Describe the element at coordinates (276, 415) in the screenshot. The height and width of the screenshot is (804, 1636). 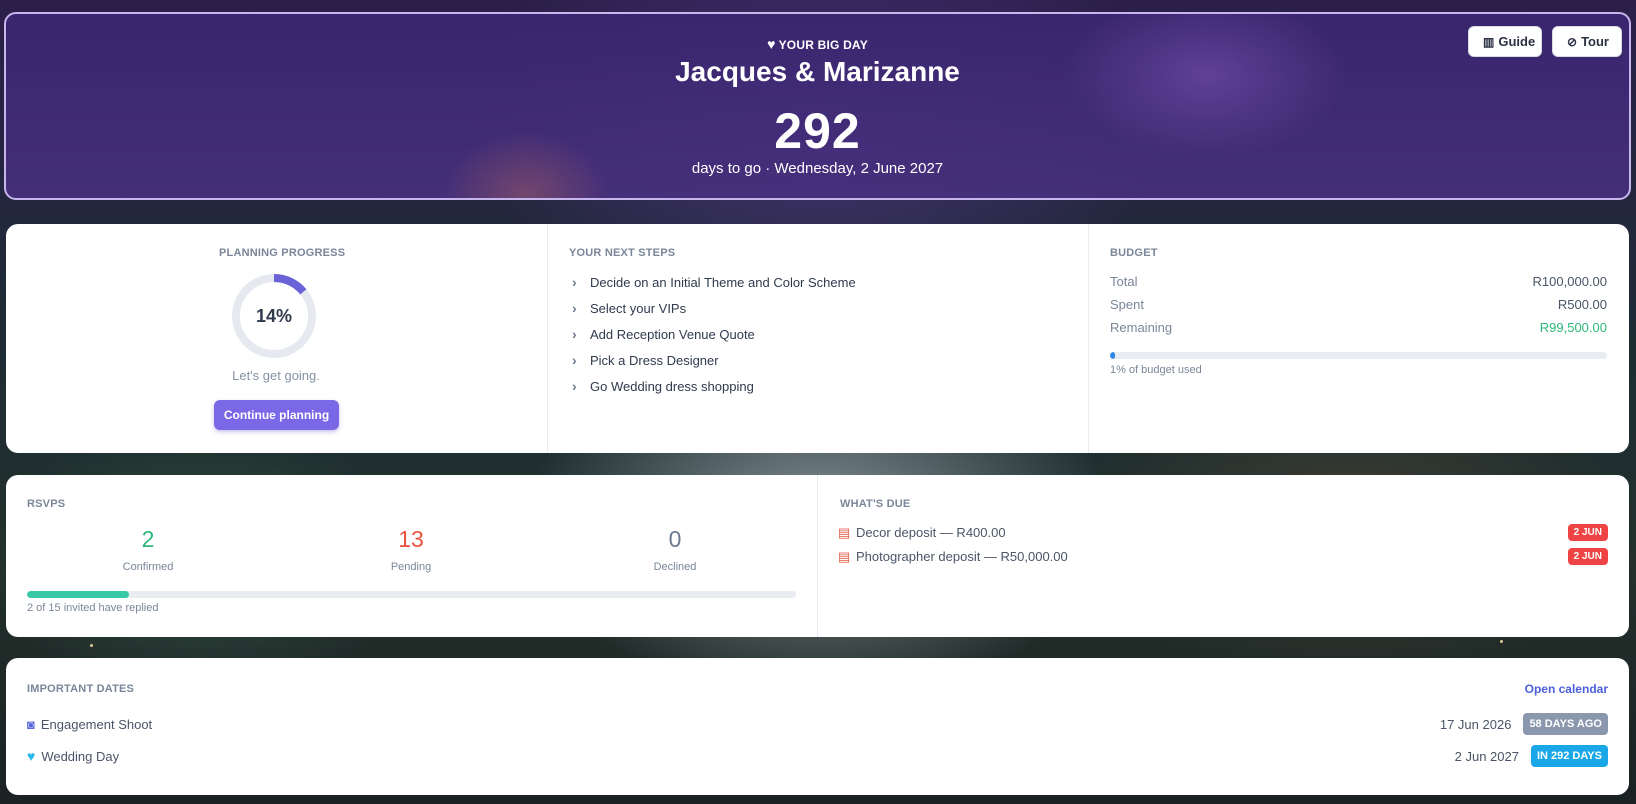
I see `continue-planning-button: Continue planning` at that location.